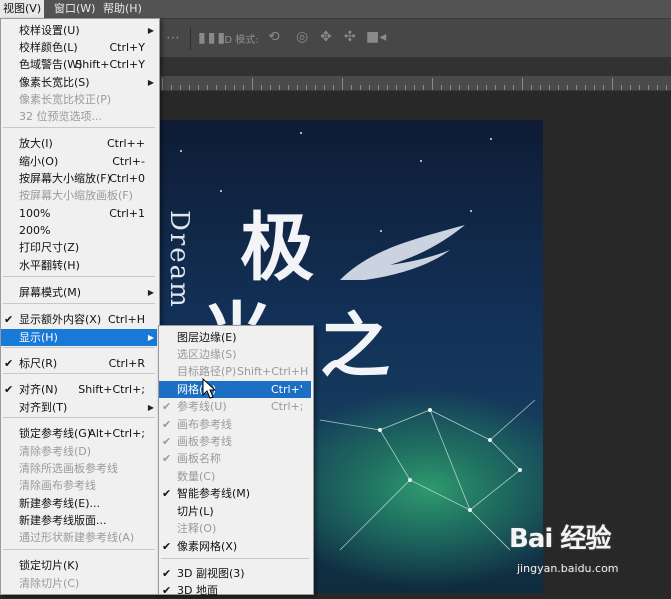 Image resolution: width=671 pixels, height=599 pixels. What do you see at coordinates (49, 565) in the screenshot?
I see `view-menu-item-label: 锁定切片(K)` at bounding box center [49, 565].